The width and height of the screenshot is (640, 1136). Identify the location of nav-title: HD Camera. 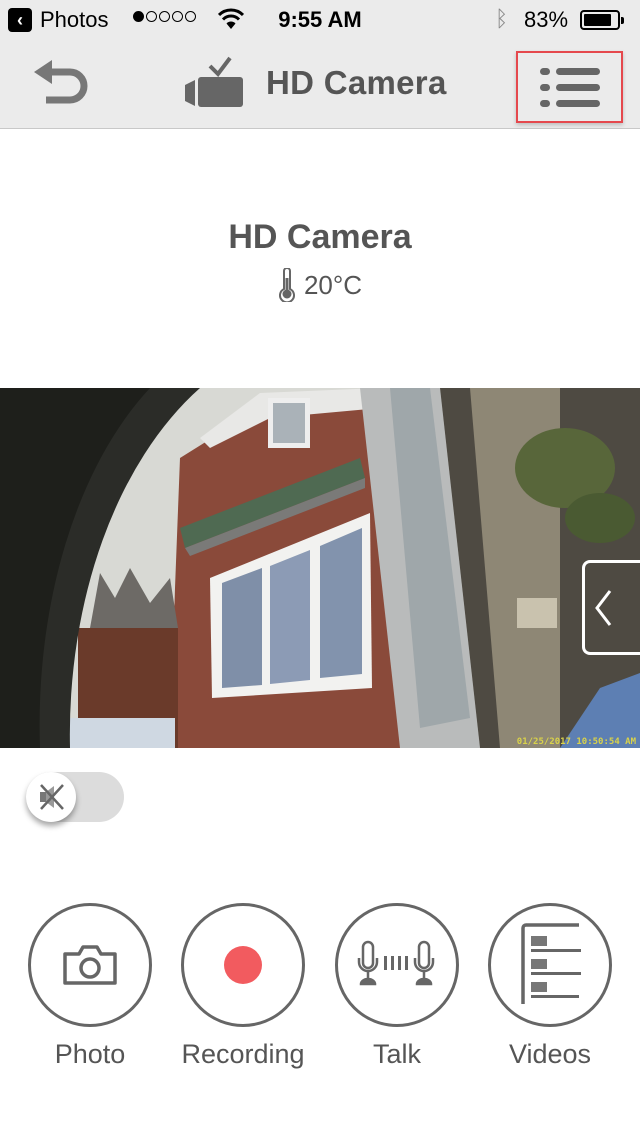
(356, 82).